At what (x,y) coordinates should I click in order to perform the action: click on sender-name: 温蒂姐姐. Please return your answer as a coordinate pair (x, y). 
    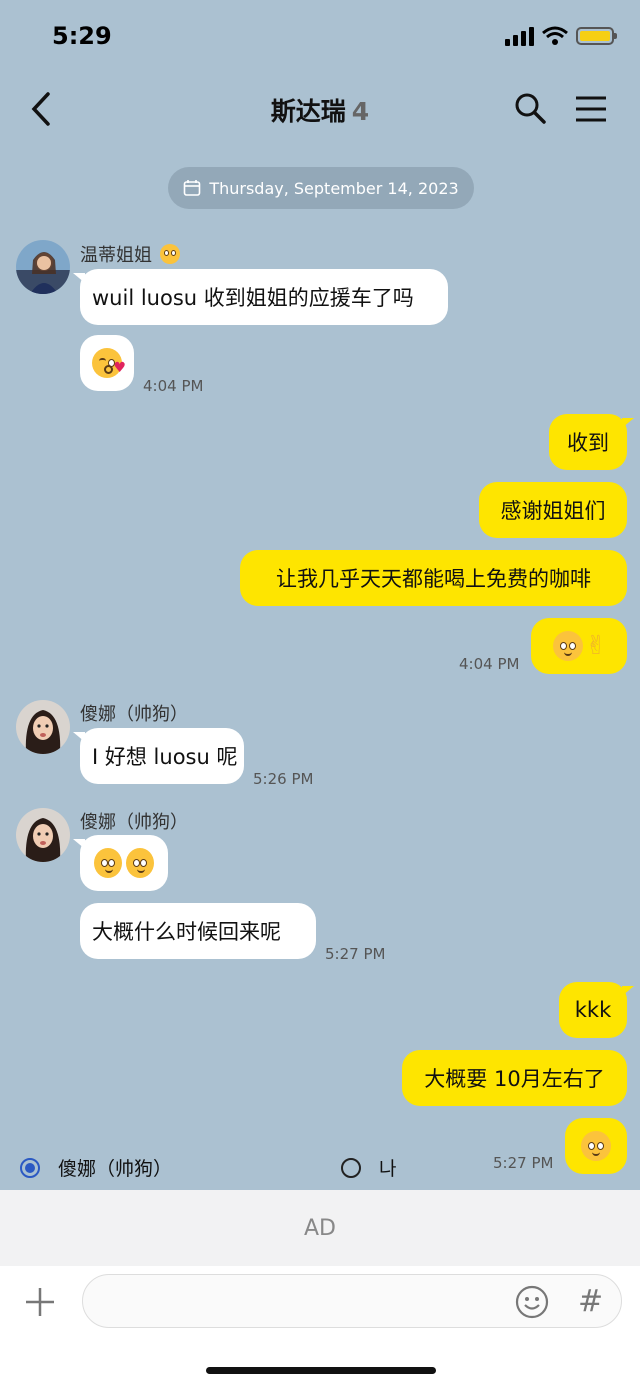
    Looking at the image, I should click on (131, 254).